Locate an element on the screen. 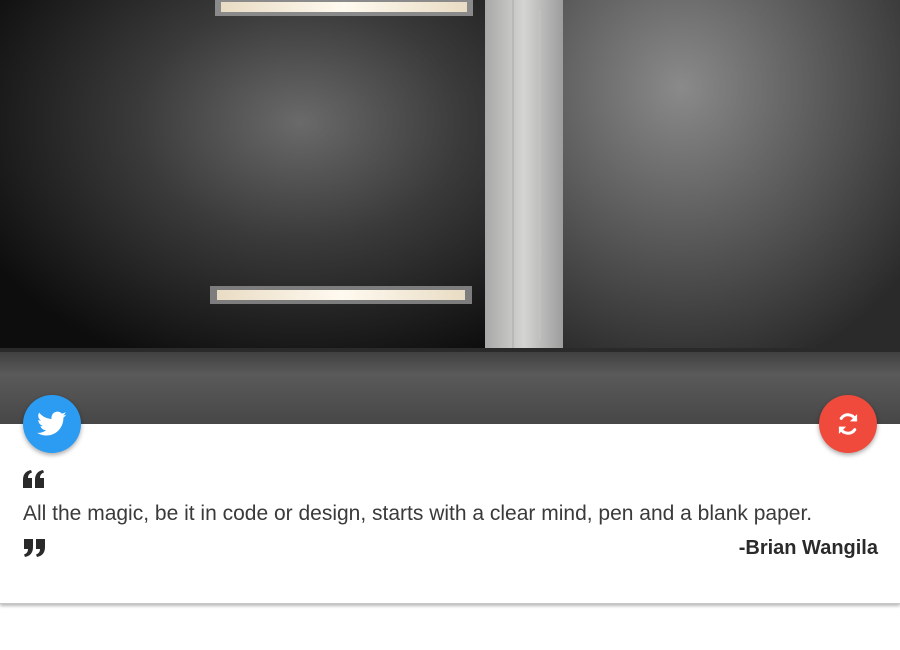 The height and width of the screenshot is (650, 900). quote-open-icon is located at coordinates (33, 479).